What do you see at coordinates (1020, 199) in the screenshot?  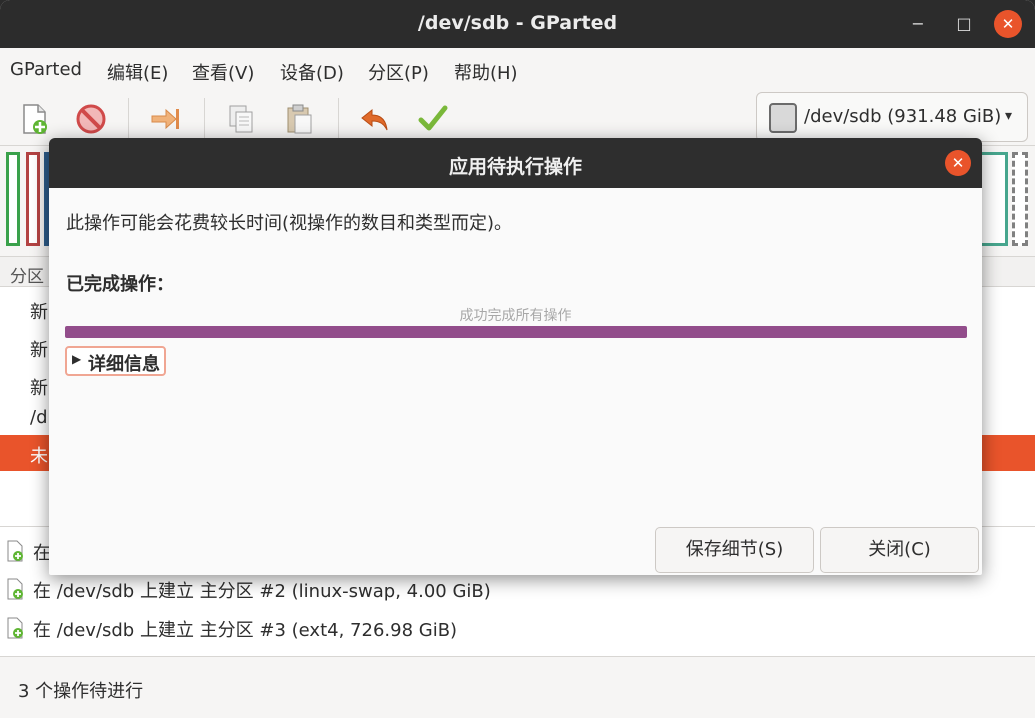 I see `unallocated-block` at bounding box center [1020, 199].